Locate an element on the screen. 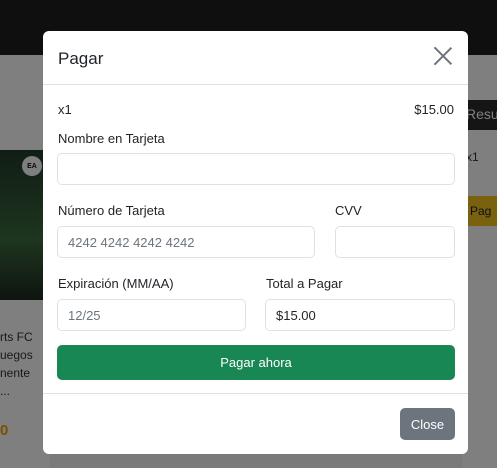 Image resolution: width=497 pixels, height=468 pixels. total-label: Total a Pagar is located at coordinates (304, 283).